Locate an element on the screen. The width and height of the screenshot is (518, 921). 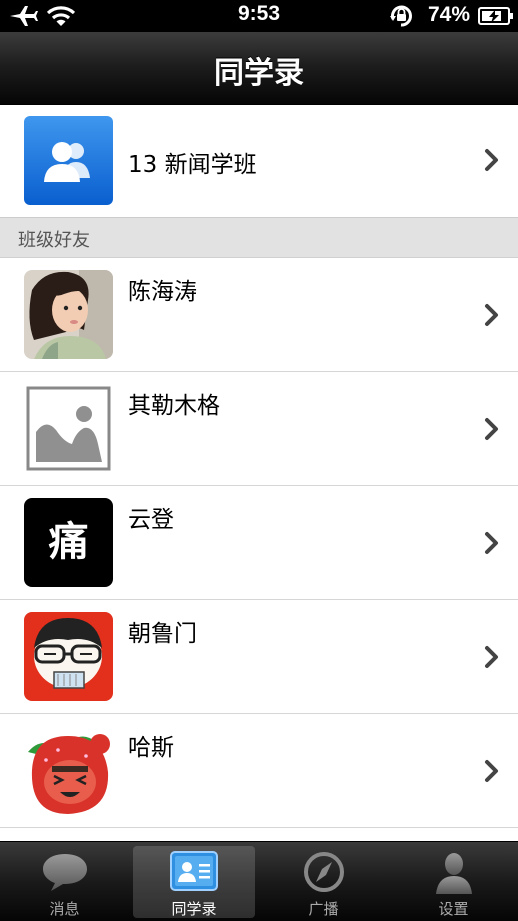
section-header: 班级好友 is located at coordinates (259, 238).